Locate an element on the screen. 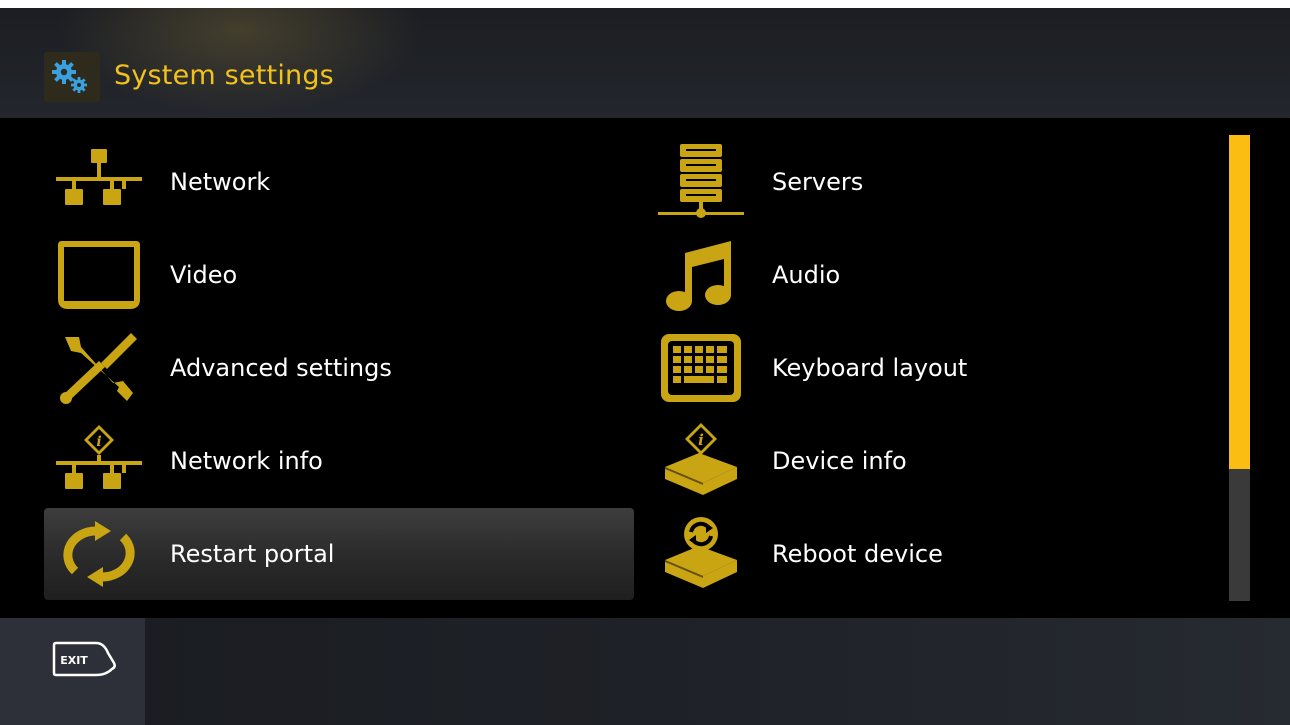 The image size is (1290, 725). keyboard-icon is located at coordinates (701, 368).